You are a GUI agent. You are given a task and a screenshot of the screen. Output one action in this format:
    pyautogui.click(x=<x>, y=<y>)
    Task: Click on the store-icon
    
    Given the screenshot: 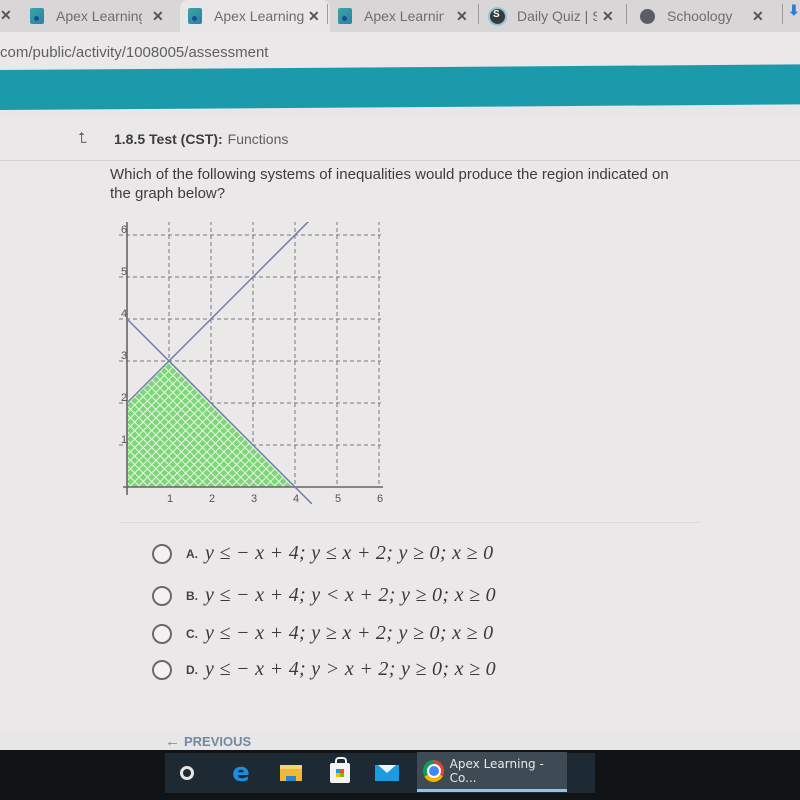 What is the action you would take?
    pyautogui.click(x=340, y=770)
    